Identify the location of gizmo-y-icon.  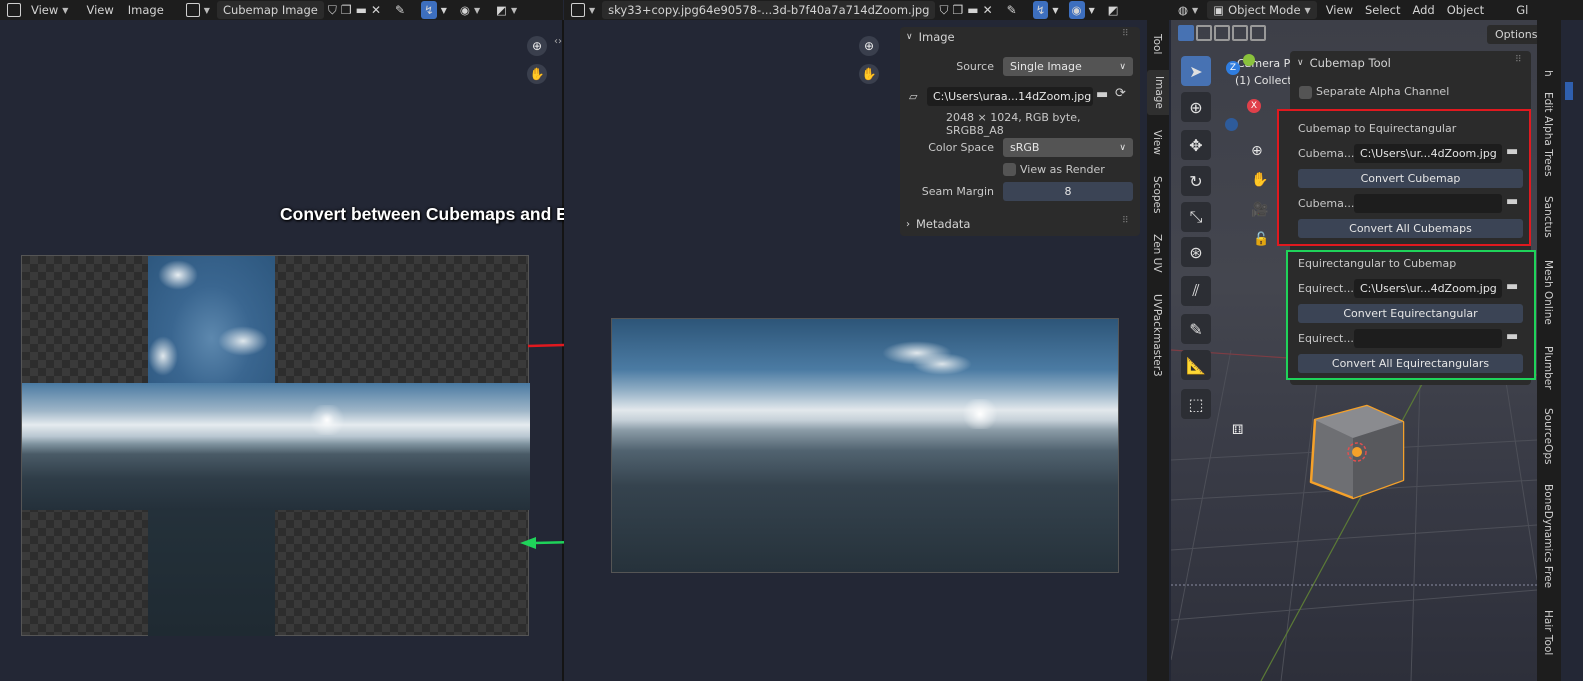
(1249, 60).